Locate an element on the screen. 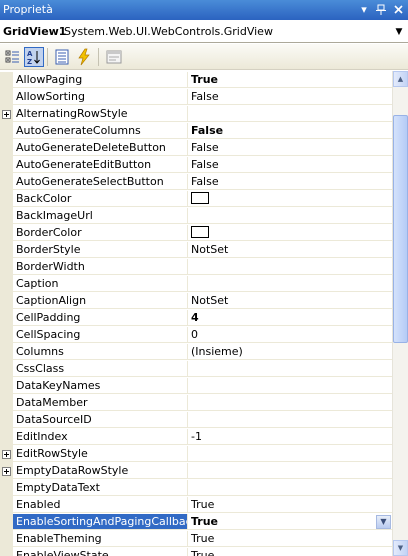 The height and width of the screenshot is (556, 408). property-row: EditIndex -1 is located at coordinates (196, 437).